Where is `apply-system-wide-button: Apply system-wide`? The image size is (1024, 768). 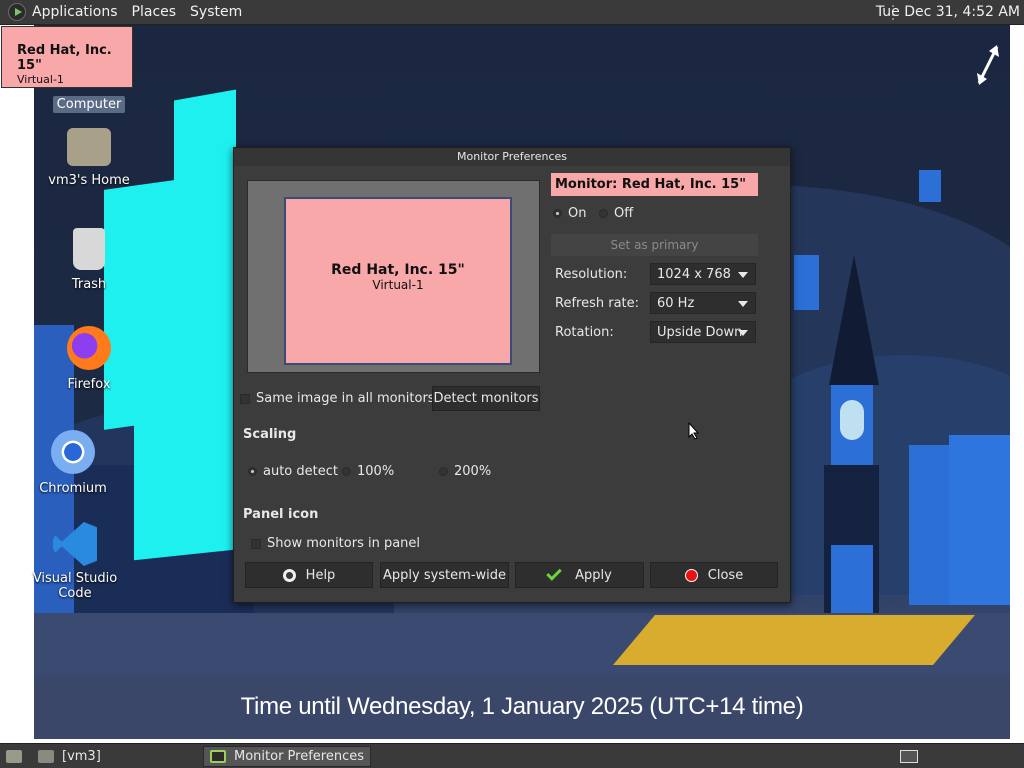 apply-system-wide-button: Apply system-wide is located at coordinates (444, 575).